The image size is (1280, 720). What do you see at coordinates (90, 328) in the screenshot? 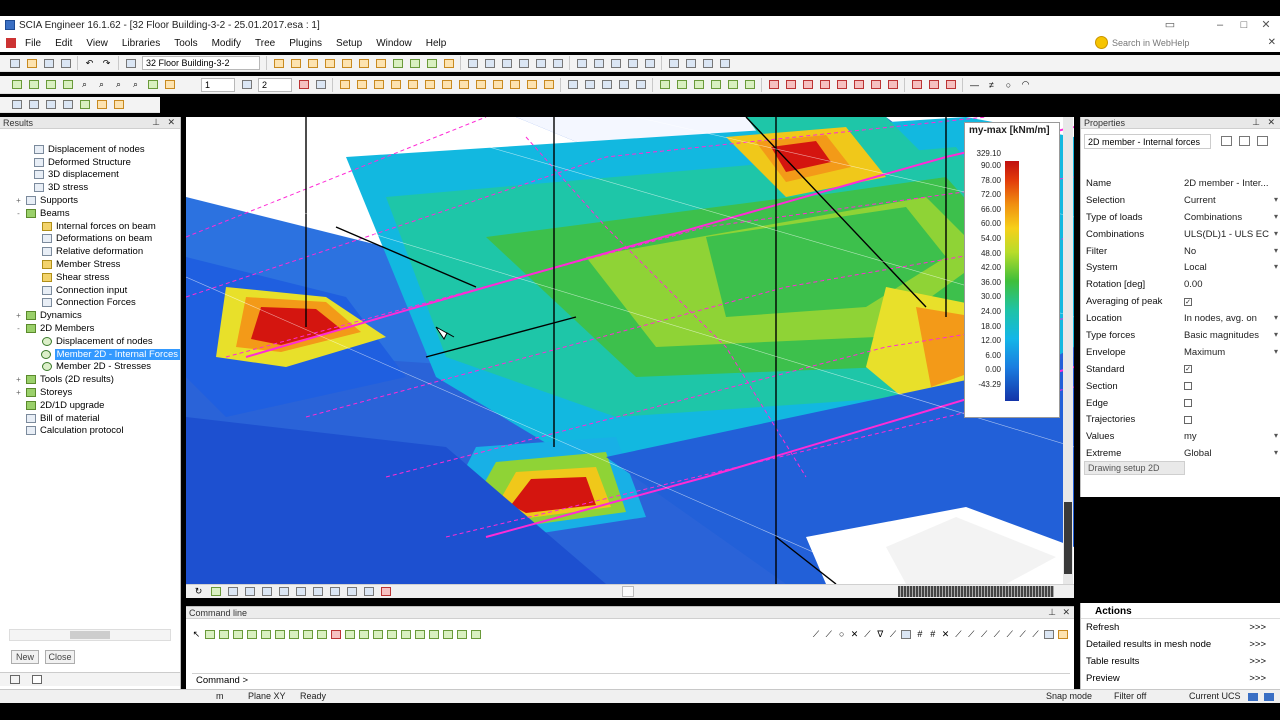
I see `tree-item-14: - 2D Members` at bounding box center [90, 328].